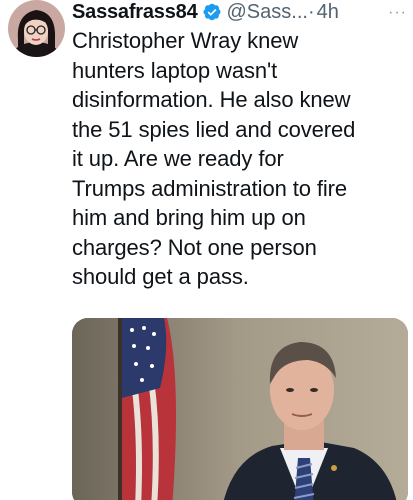  I want to click on tweet-header: Sassafrass84 @Sass... · 4h, so click(240, 13).